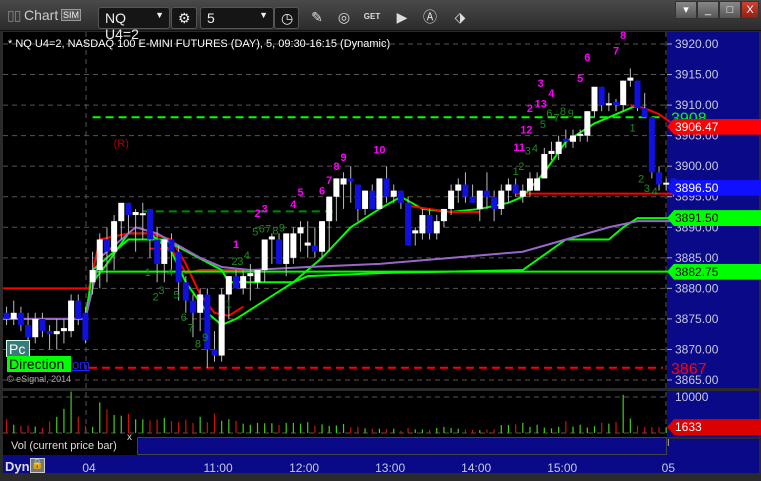 This screenshot has width=761, height=481. What do you see at coordinates (713, 210) in the screenshot?
I see `price-axis` at bounding box center [713, 210].